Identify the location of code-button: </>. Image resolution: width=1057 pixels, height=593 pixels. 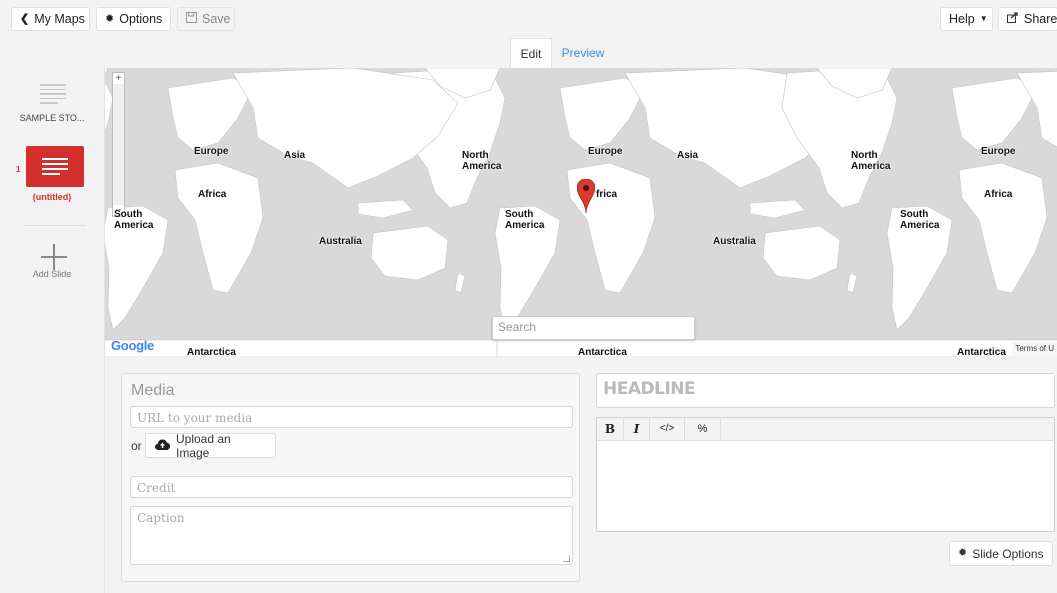
(667, 429).